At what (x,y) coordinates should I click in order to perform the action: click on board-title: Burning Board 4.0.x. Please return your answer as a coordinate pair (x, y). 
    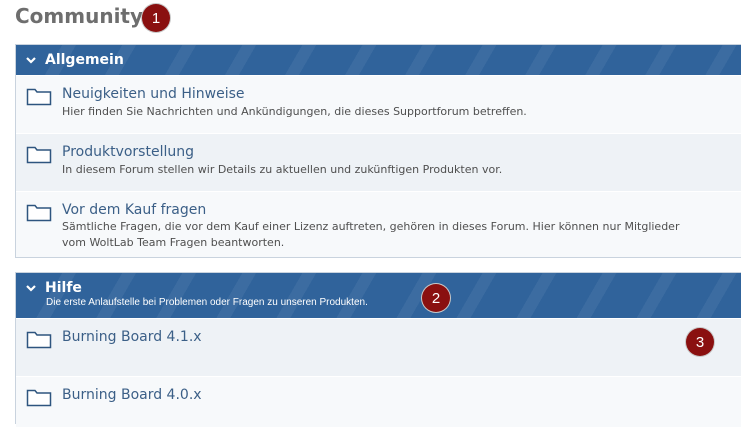
    Looking at the image, I should click on (132, 395).